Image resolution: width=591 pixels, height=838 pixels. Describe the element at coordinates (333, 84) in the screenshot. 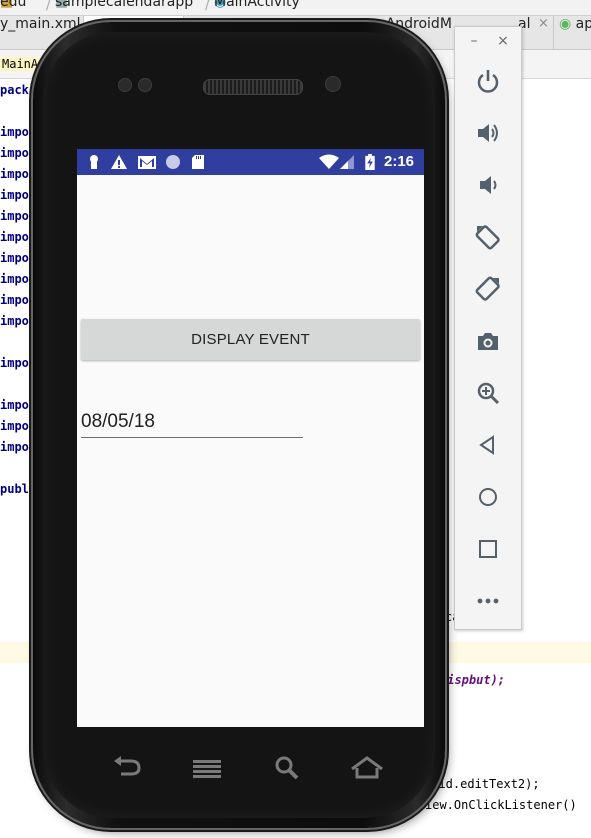

I see `front-camera` at that location.